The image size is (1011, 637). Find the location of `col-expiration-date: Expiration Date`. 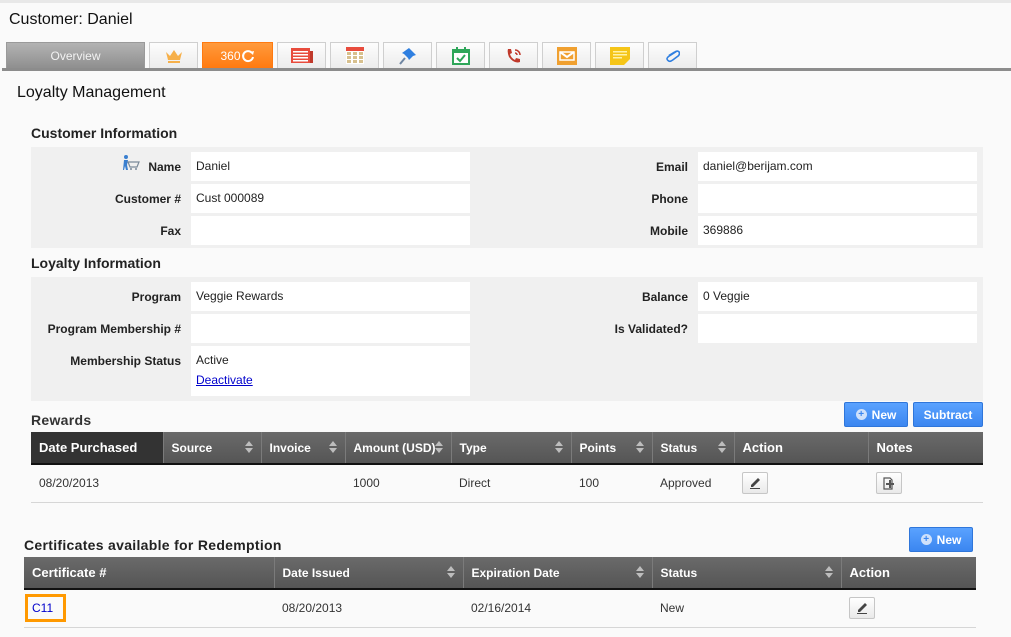

col-expiration-date: Expiration Date is located at coordinates (558, 573).